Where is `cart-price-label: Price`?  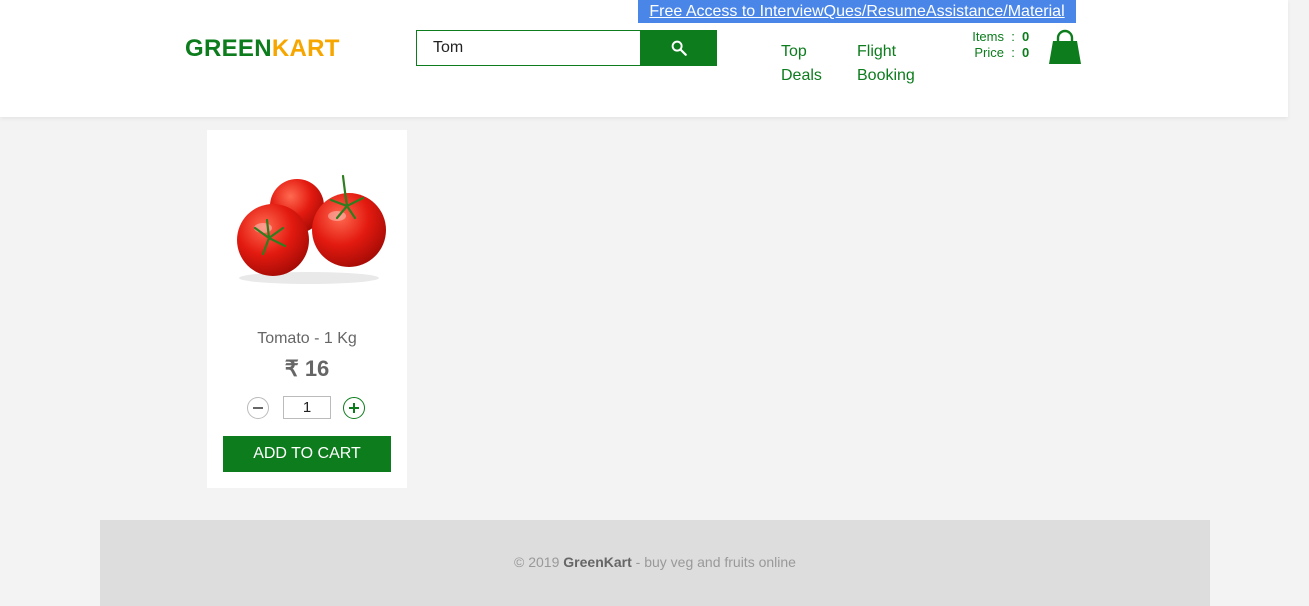 cart-price-label: Price is located at coordinates (989, 52).